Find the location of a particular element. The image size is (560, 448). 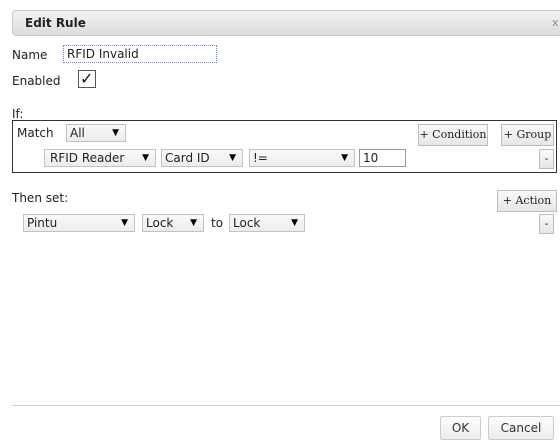

name-label: Name is located at coordinates (30, 55).